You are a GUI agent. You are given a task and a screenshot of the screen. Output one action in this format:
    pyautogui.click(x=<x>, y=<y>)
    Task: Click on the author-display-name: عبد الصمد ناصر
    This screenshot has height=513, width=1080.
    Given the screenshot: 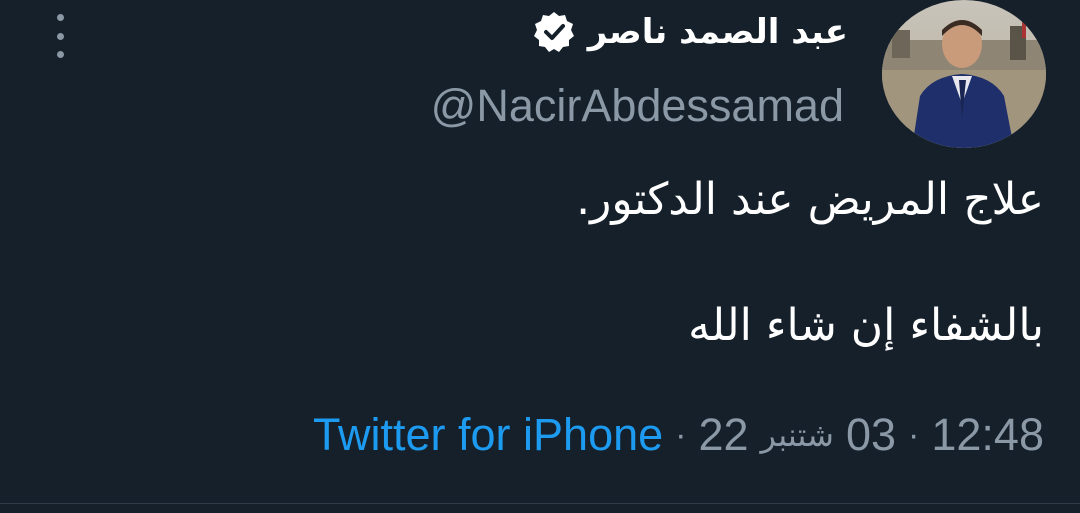 What is the action you would take?
    pyautogui.click(x=718, y=32)
    